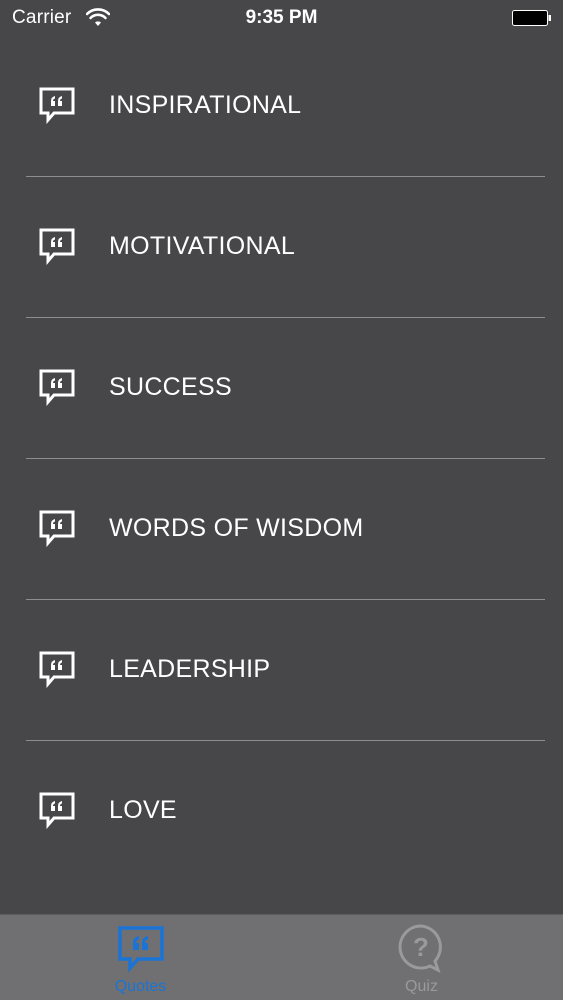 The height and width of the screenshot is (1000, 563). I want to click on category-label: MOTIVATIONAL, so click(202, 246).